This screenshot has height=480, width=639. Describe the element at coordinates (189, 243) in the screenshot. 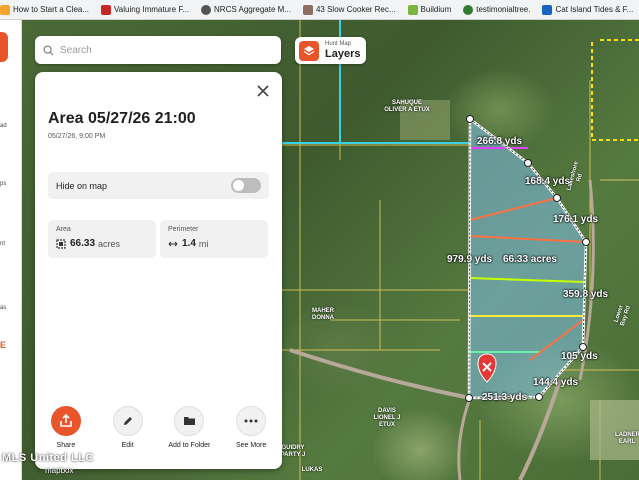

I see `perimeter-stat-value: 1.4` at that location.